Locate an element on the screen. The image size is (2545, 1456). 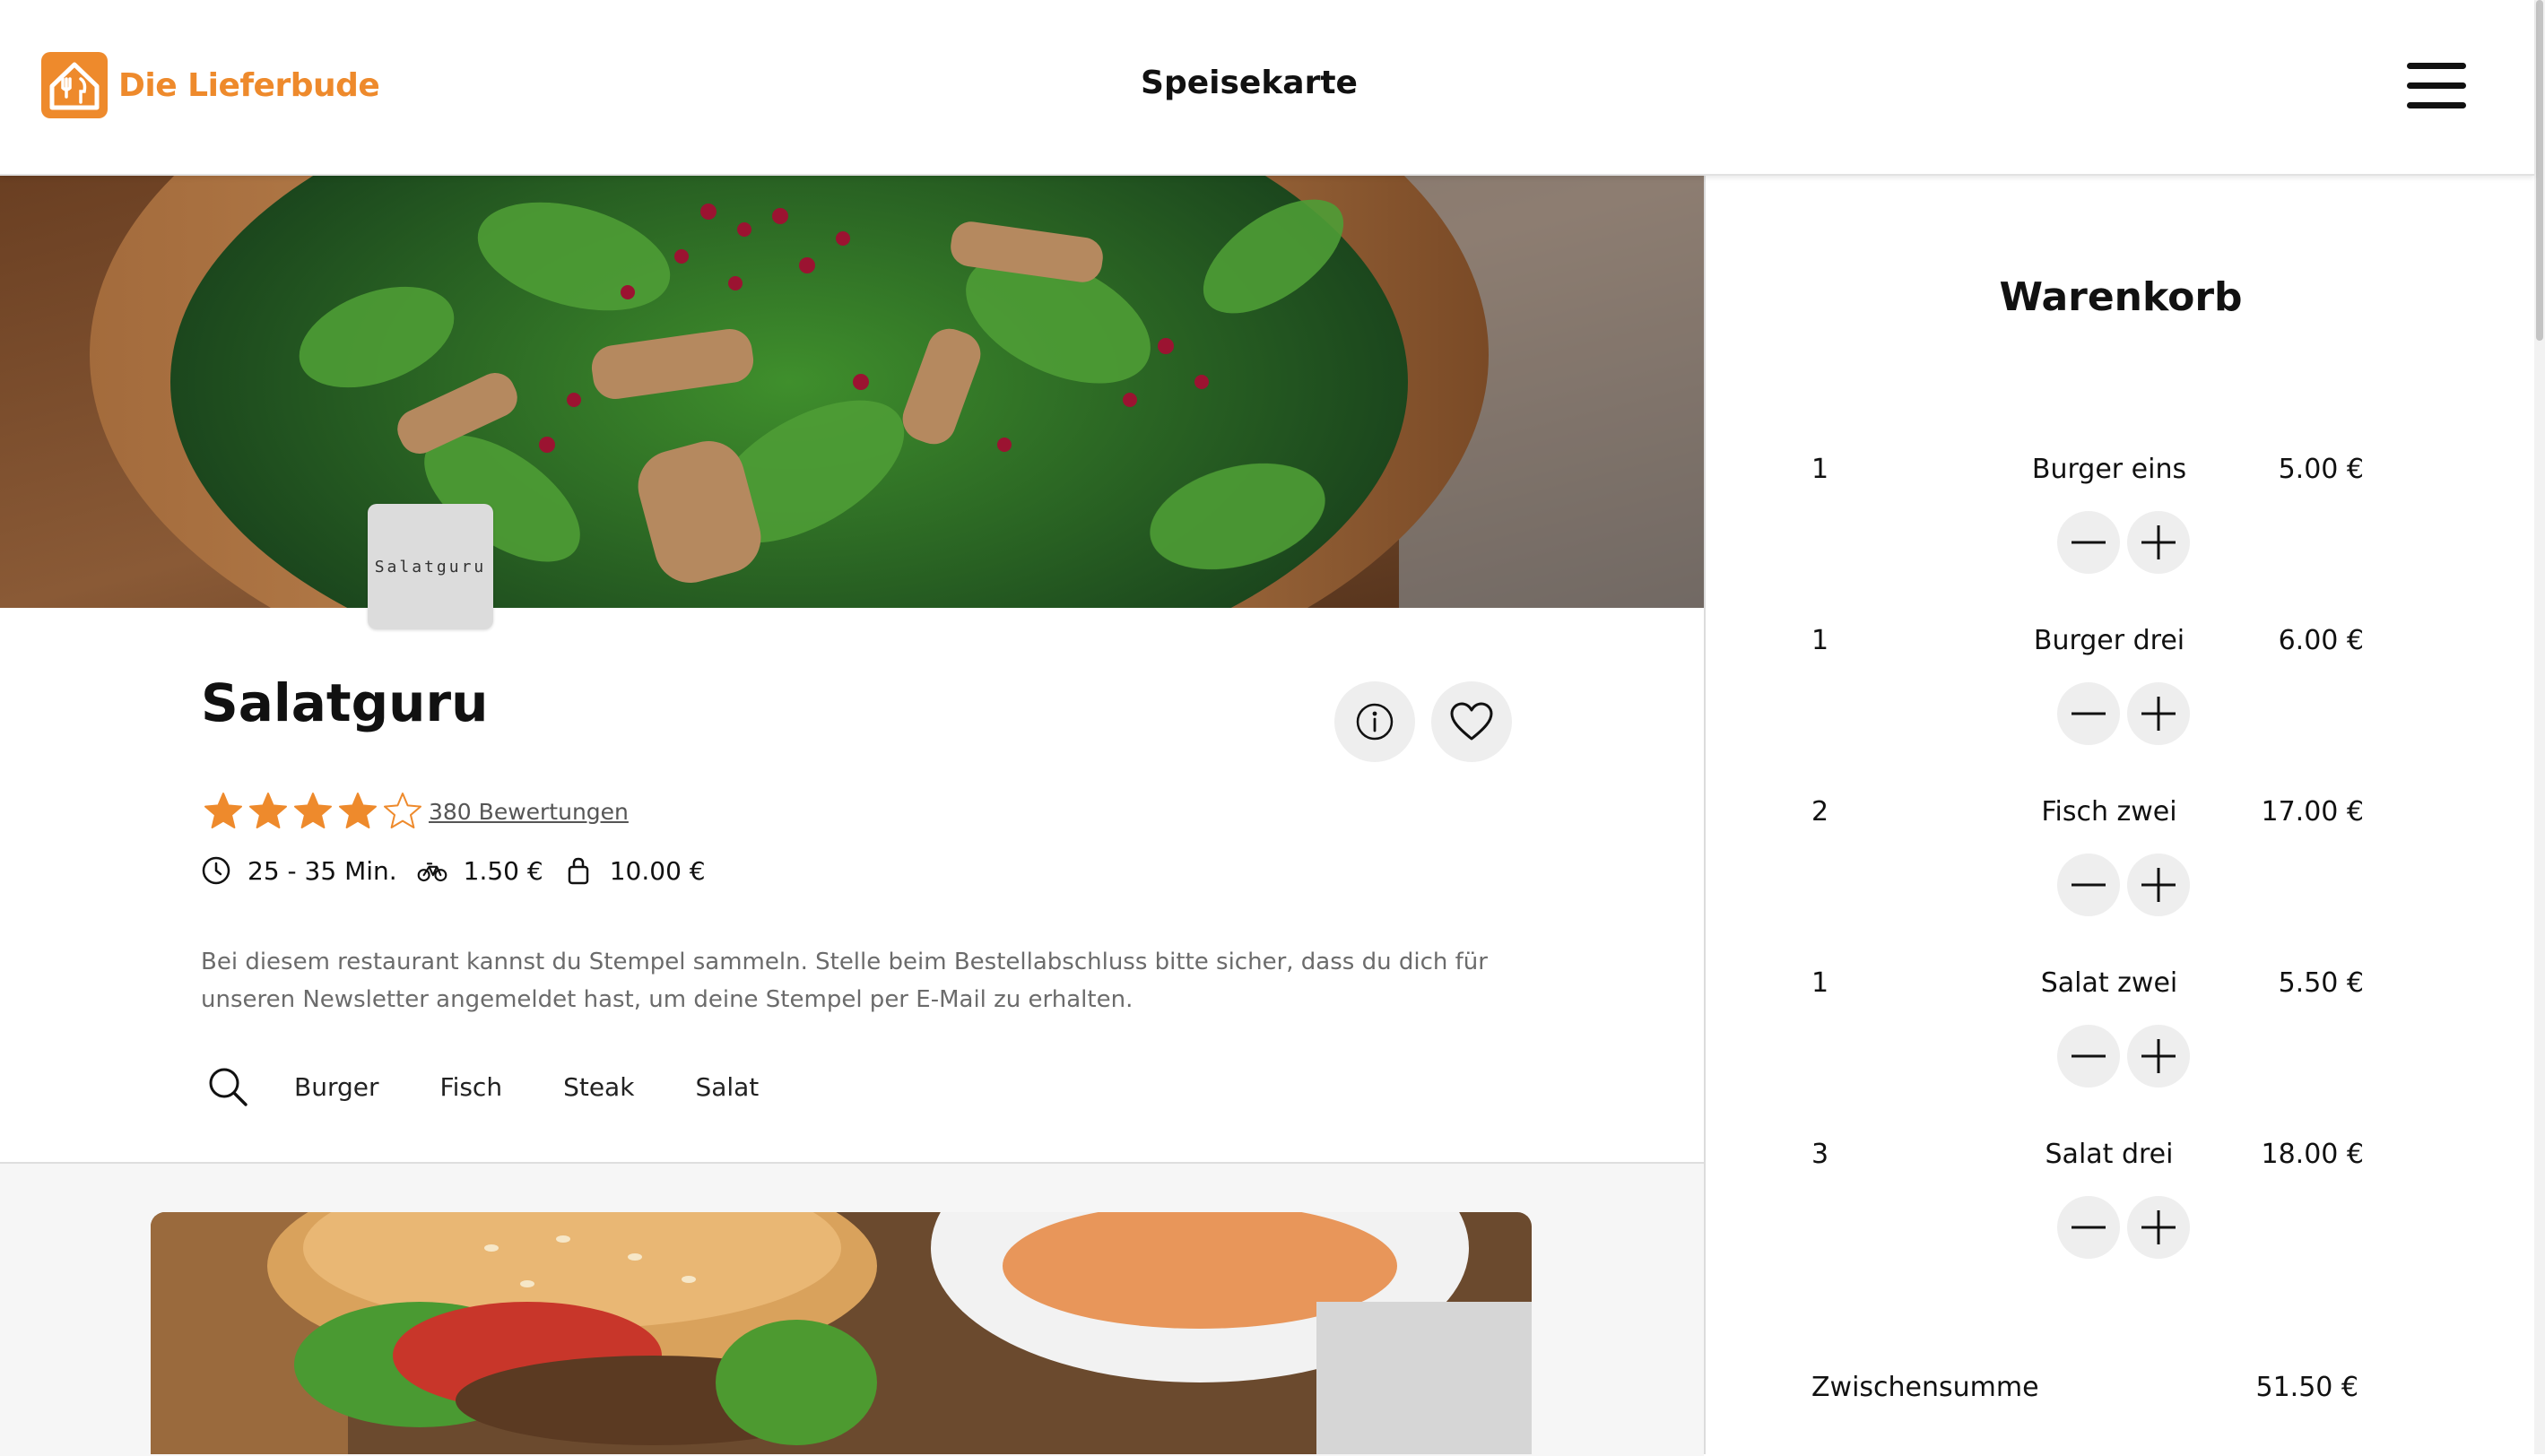
cart-item-qty: 2 is located at coordinates (1820, 812).